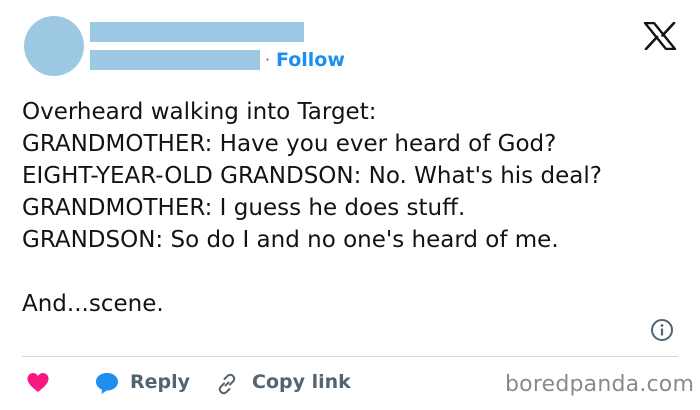 This screenshot has width=700, height=410. What do you see at coordinates (197, 32) in the screenshot?
I see `redacted-display-name` at bounding box center [197, 32].